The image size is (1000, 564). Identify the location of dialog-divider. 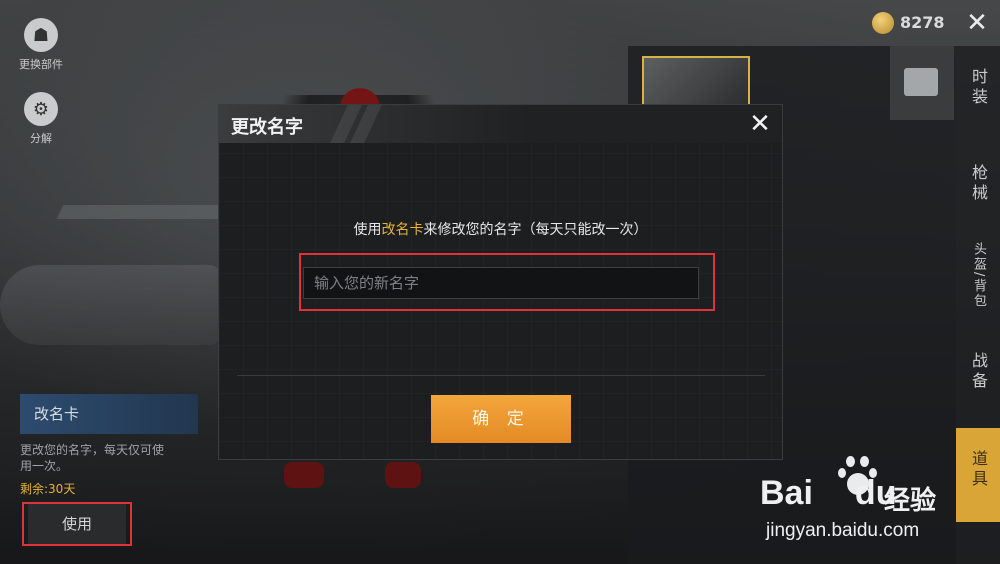
(501, 375).